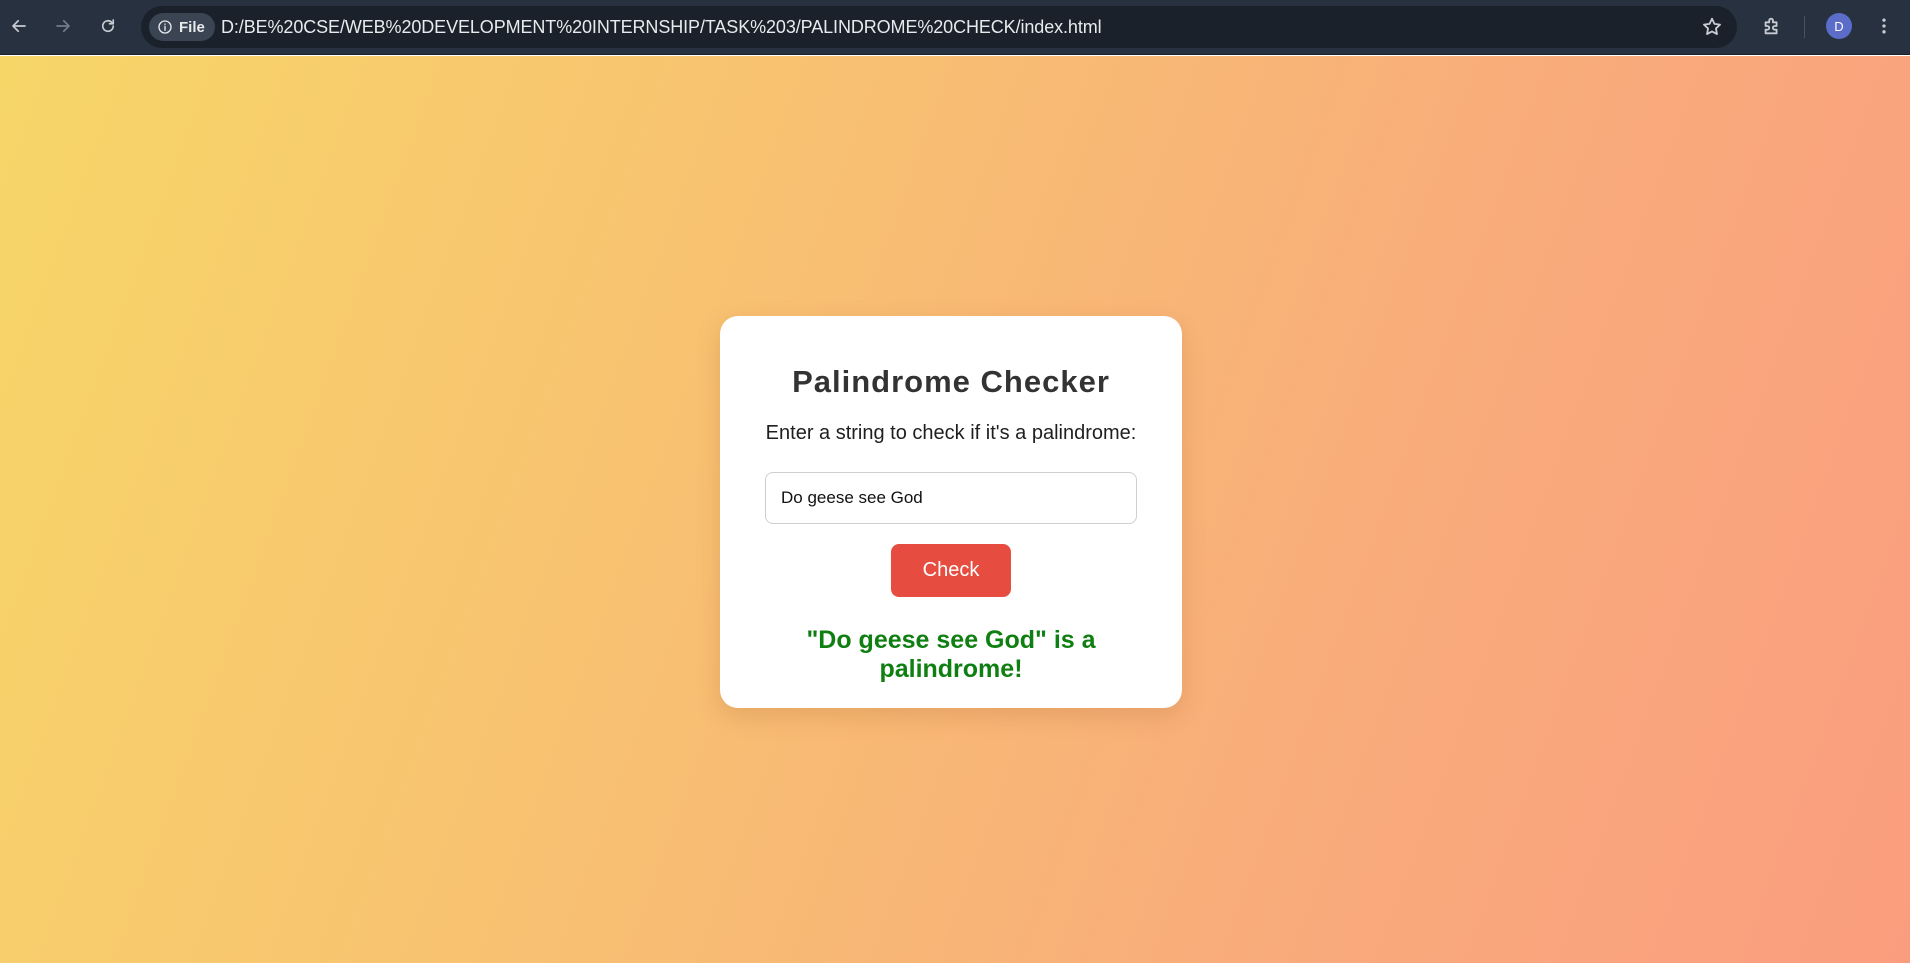  What do you see at coordinates (951, 570) in the screenshot?
I see `check-button: Check` at bounding box center [951, 570].